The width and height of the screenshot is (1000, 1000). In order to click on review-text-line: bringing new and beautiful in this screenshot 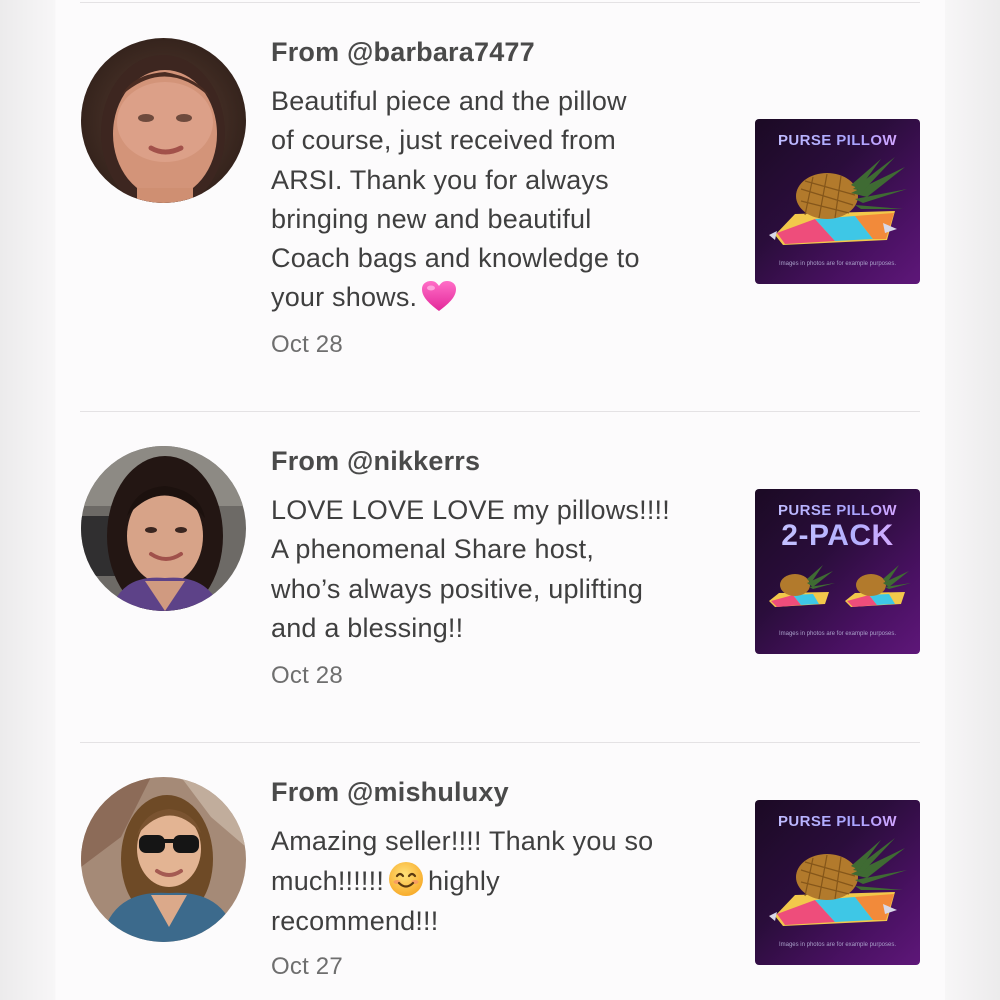, I will do `click(431, 218)`.